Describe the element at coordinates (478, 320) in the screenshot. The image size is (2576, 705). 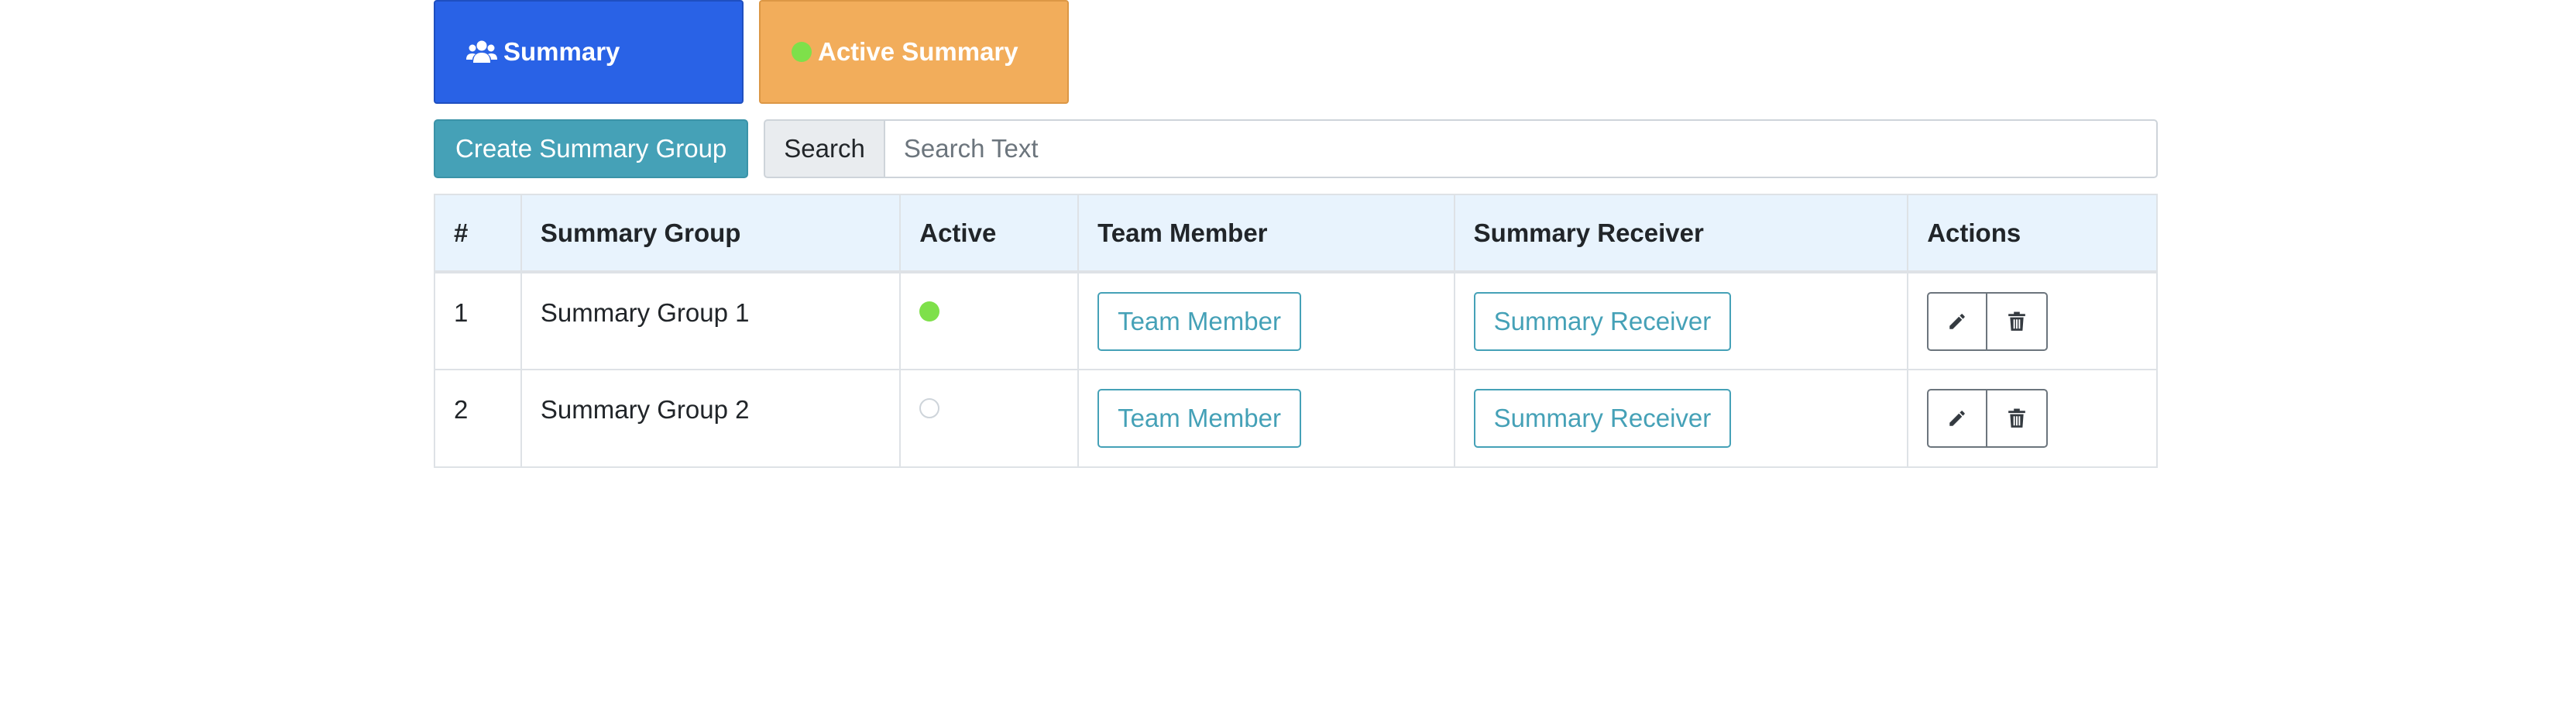
I see `row-number: 1` at that location.